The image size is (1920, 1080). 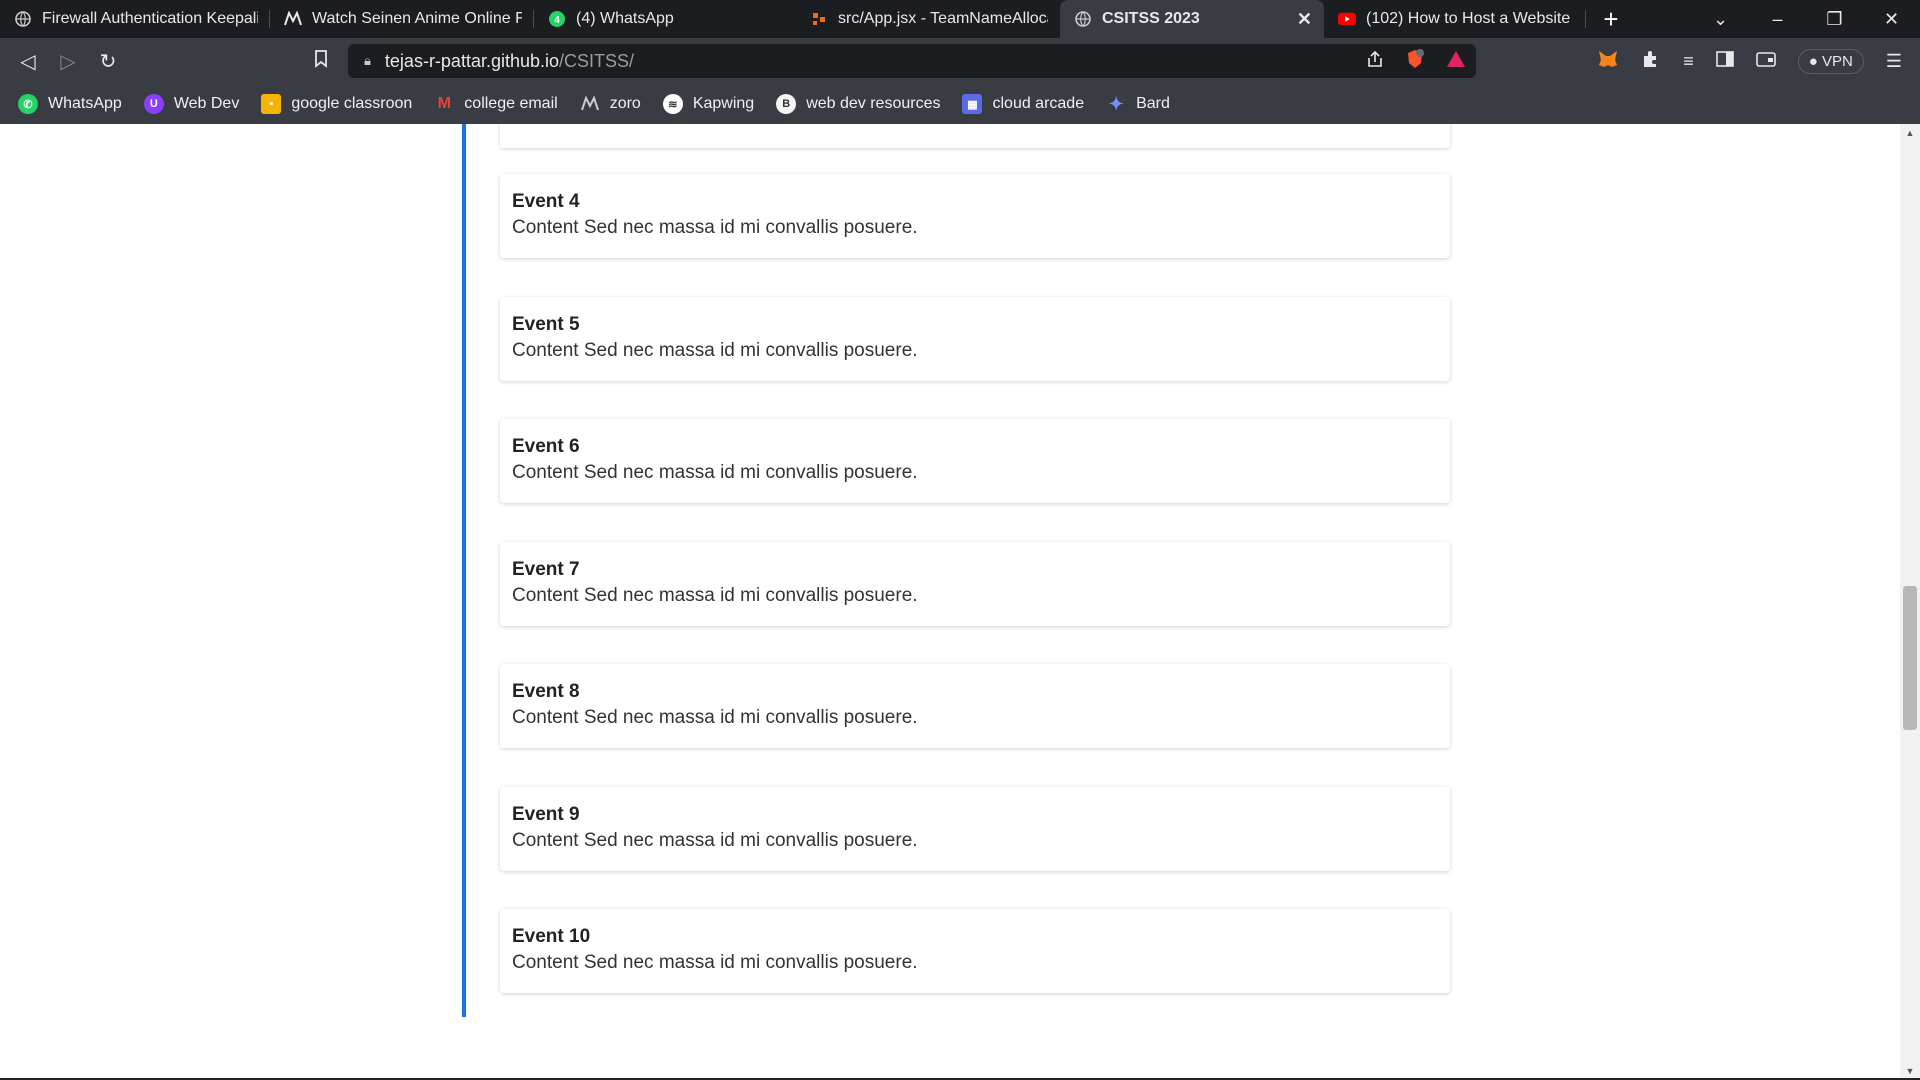 What do you see at coordinates (912, 61) in the screenshot?
I see `address-bar: 🔒︎ tejas-r-pattar.github.io/CSITSS/` at bounding box center [912, 61].